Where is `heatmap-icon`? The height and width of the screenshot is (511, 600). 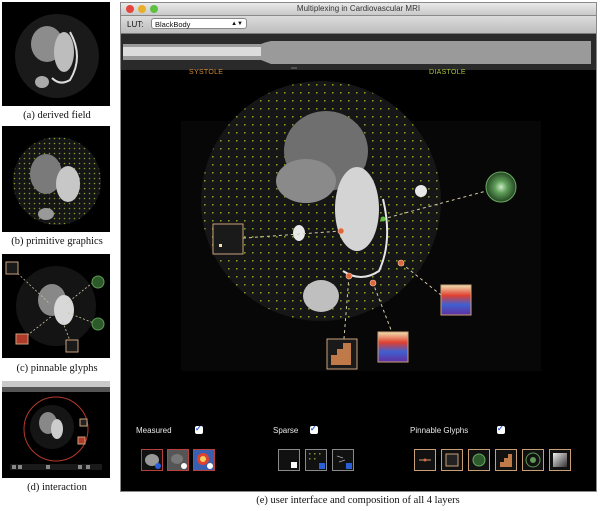
heatmap-icon is located at coordinates (204, 460).